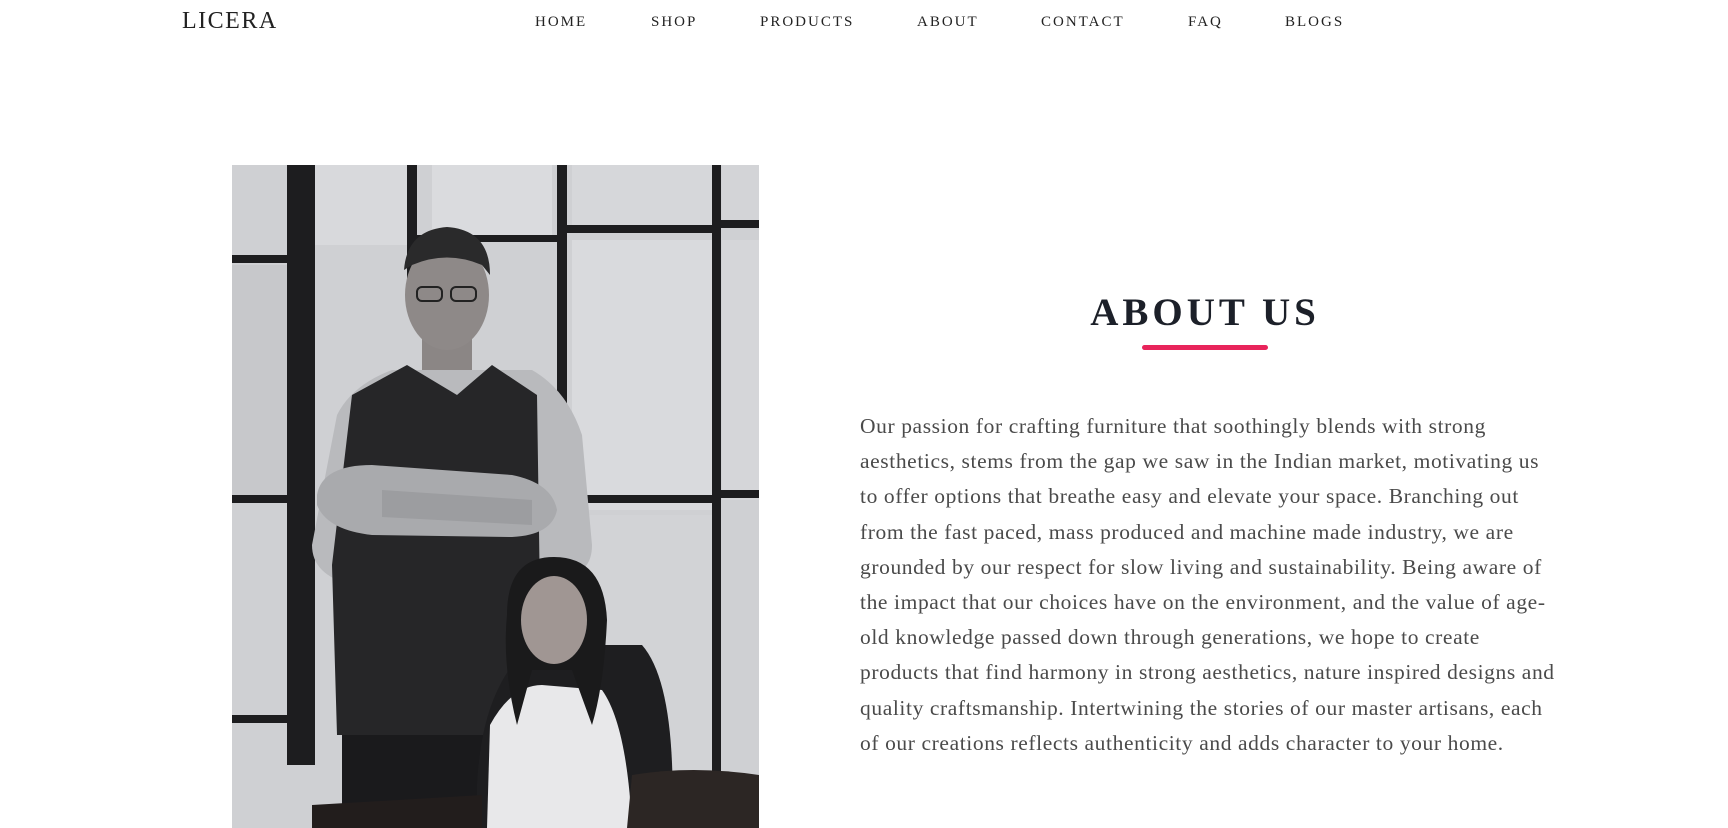 The image size is (1728, 828). Describe the element at coordinates (674, 22) in the screenshot. I see `nav-shop: SHOP` at that location.